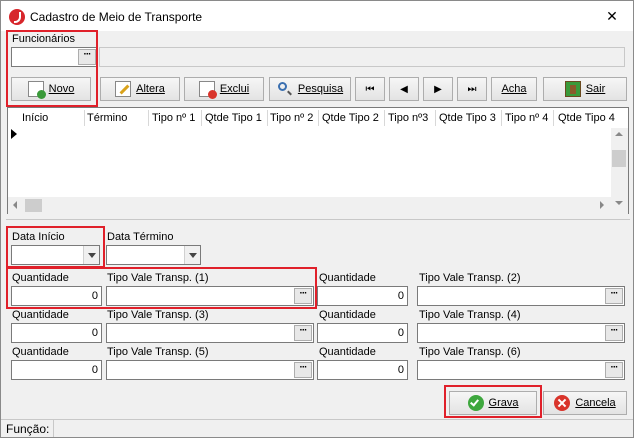  Describe the element at coordinates (28, 429) in the screenshot. I see `funcao-label: Função:` at that location.